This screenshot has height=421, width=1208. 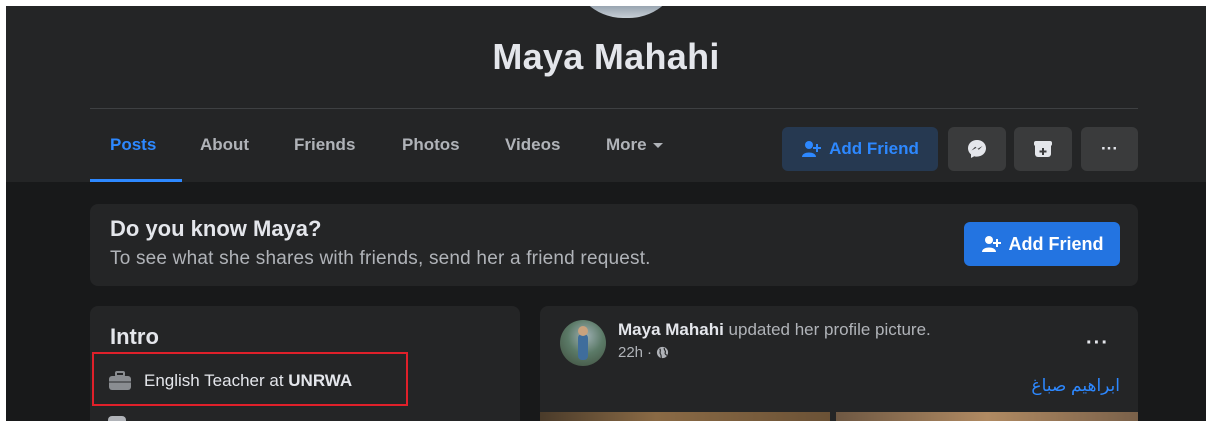 What do you see at coordinates (325, 144) in the screenshot?
I see `tab-friends-label: Friends` at bounding box center [325, 144].